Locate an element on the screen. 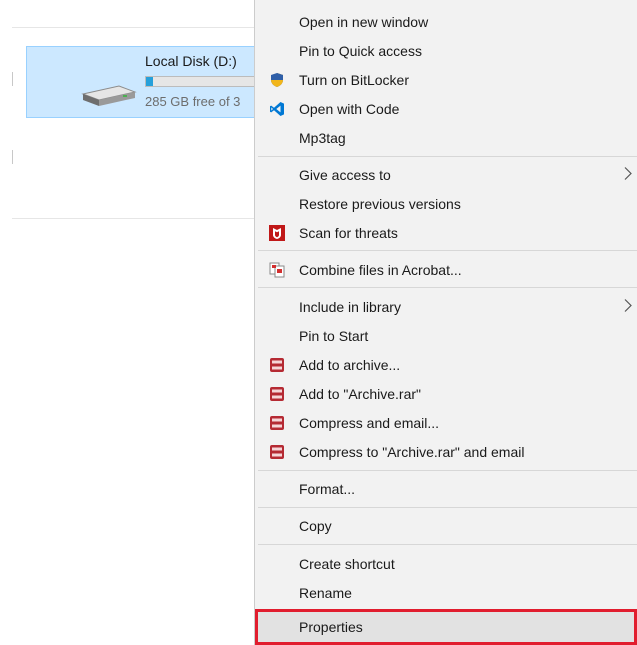 The width and height of the screenshot is (637, 645). menu-item-label: Open with Code is located at coordinates (349, 108).